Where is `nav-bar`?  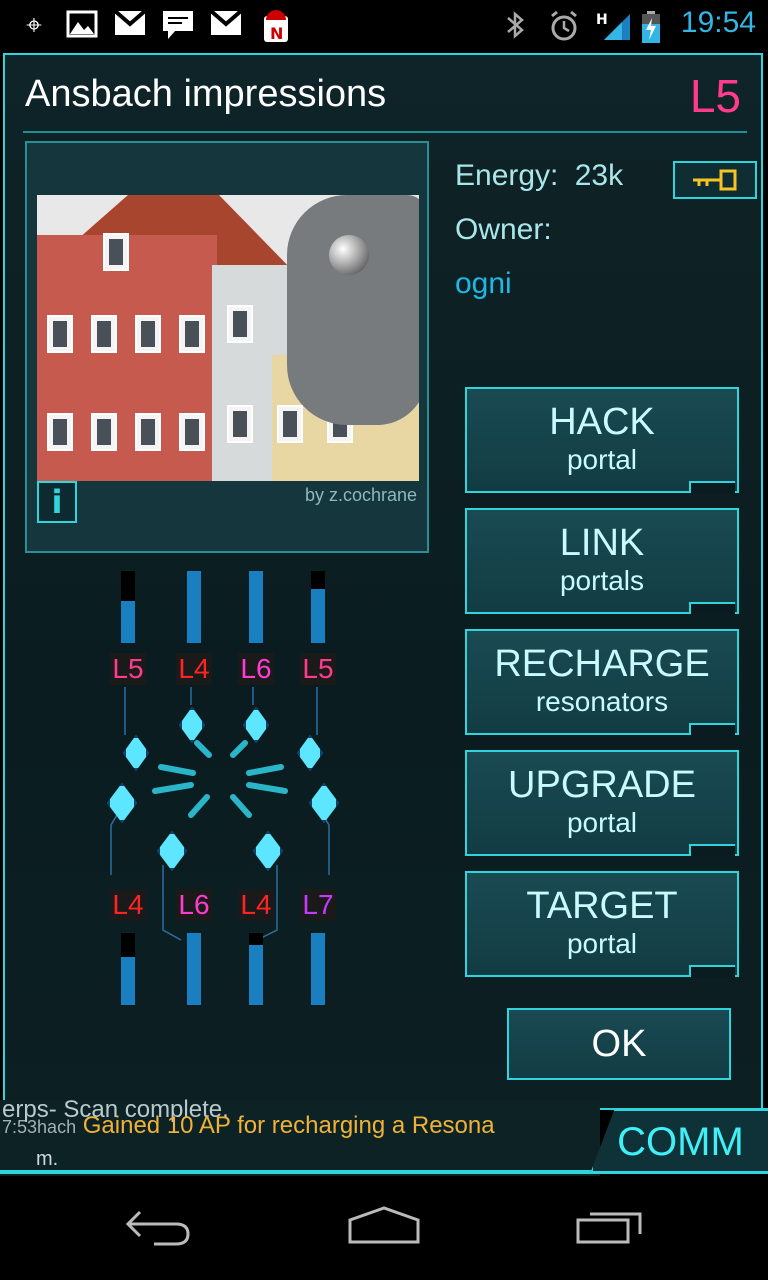
nav-bar is located at coordinates (384, 1233).